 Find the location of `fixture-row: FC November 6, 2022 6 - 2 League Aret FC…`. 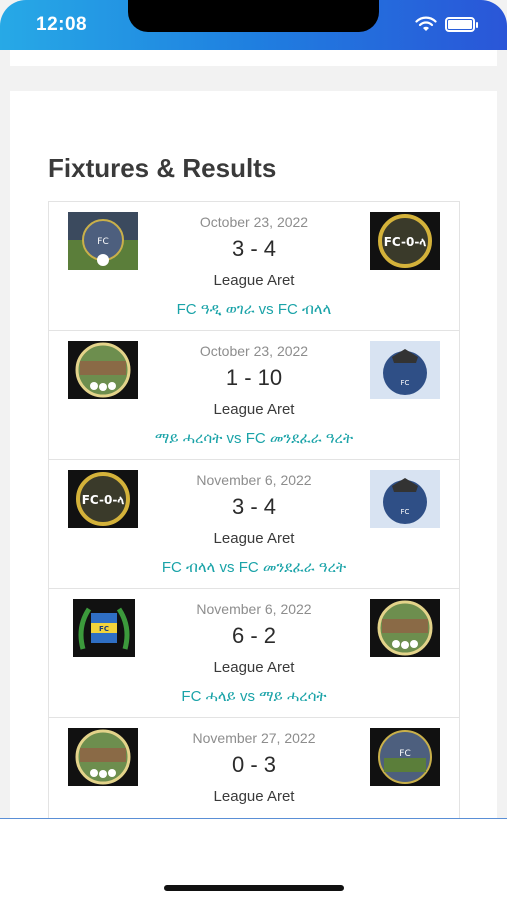

fixture-row: FC November 6, 2022 6 - 2 League Aret FC… is located at coordinates (254, 653).